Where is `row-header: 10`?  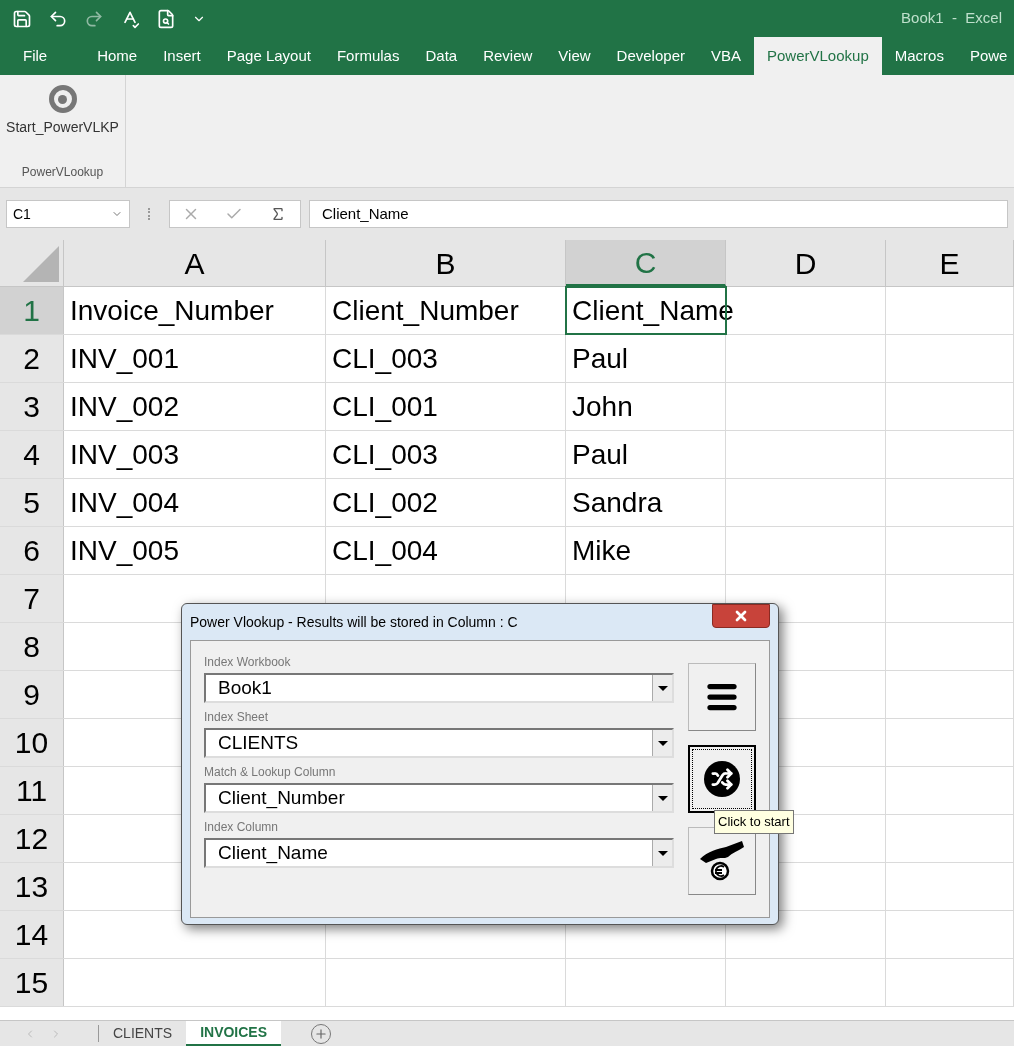
row-header: 10 is located at coordinates (32, 742).